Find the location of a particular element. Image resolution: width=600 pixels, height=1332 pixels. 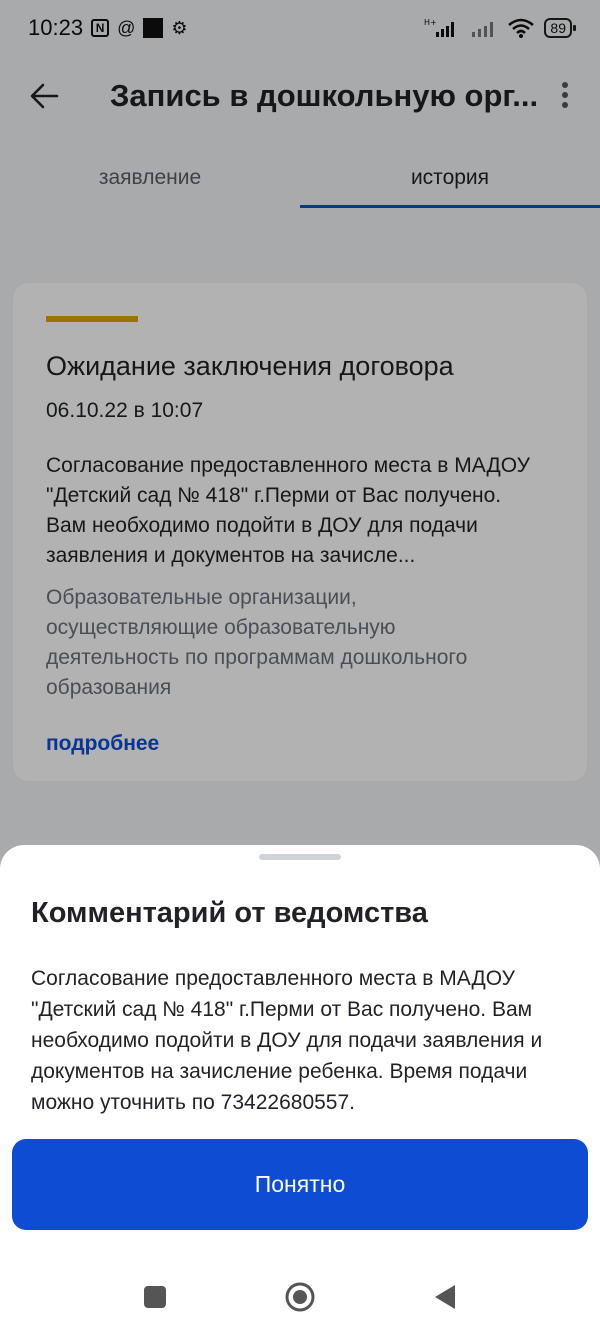

home-button is located at coordinates (300, 1297).